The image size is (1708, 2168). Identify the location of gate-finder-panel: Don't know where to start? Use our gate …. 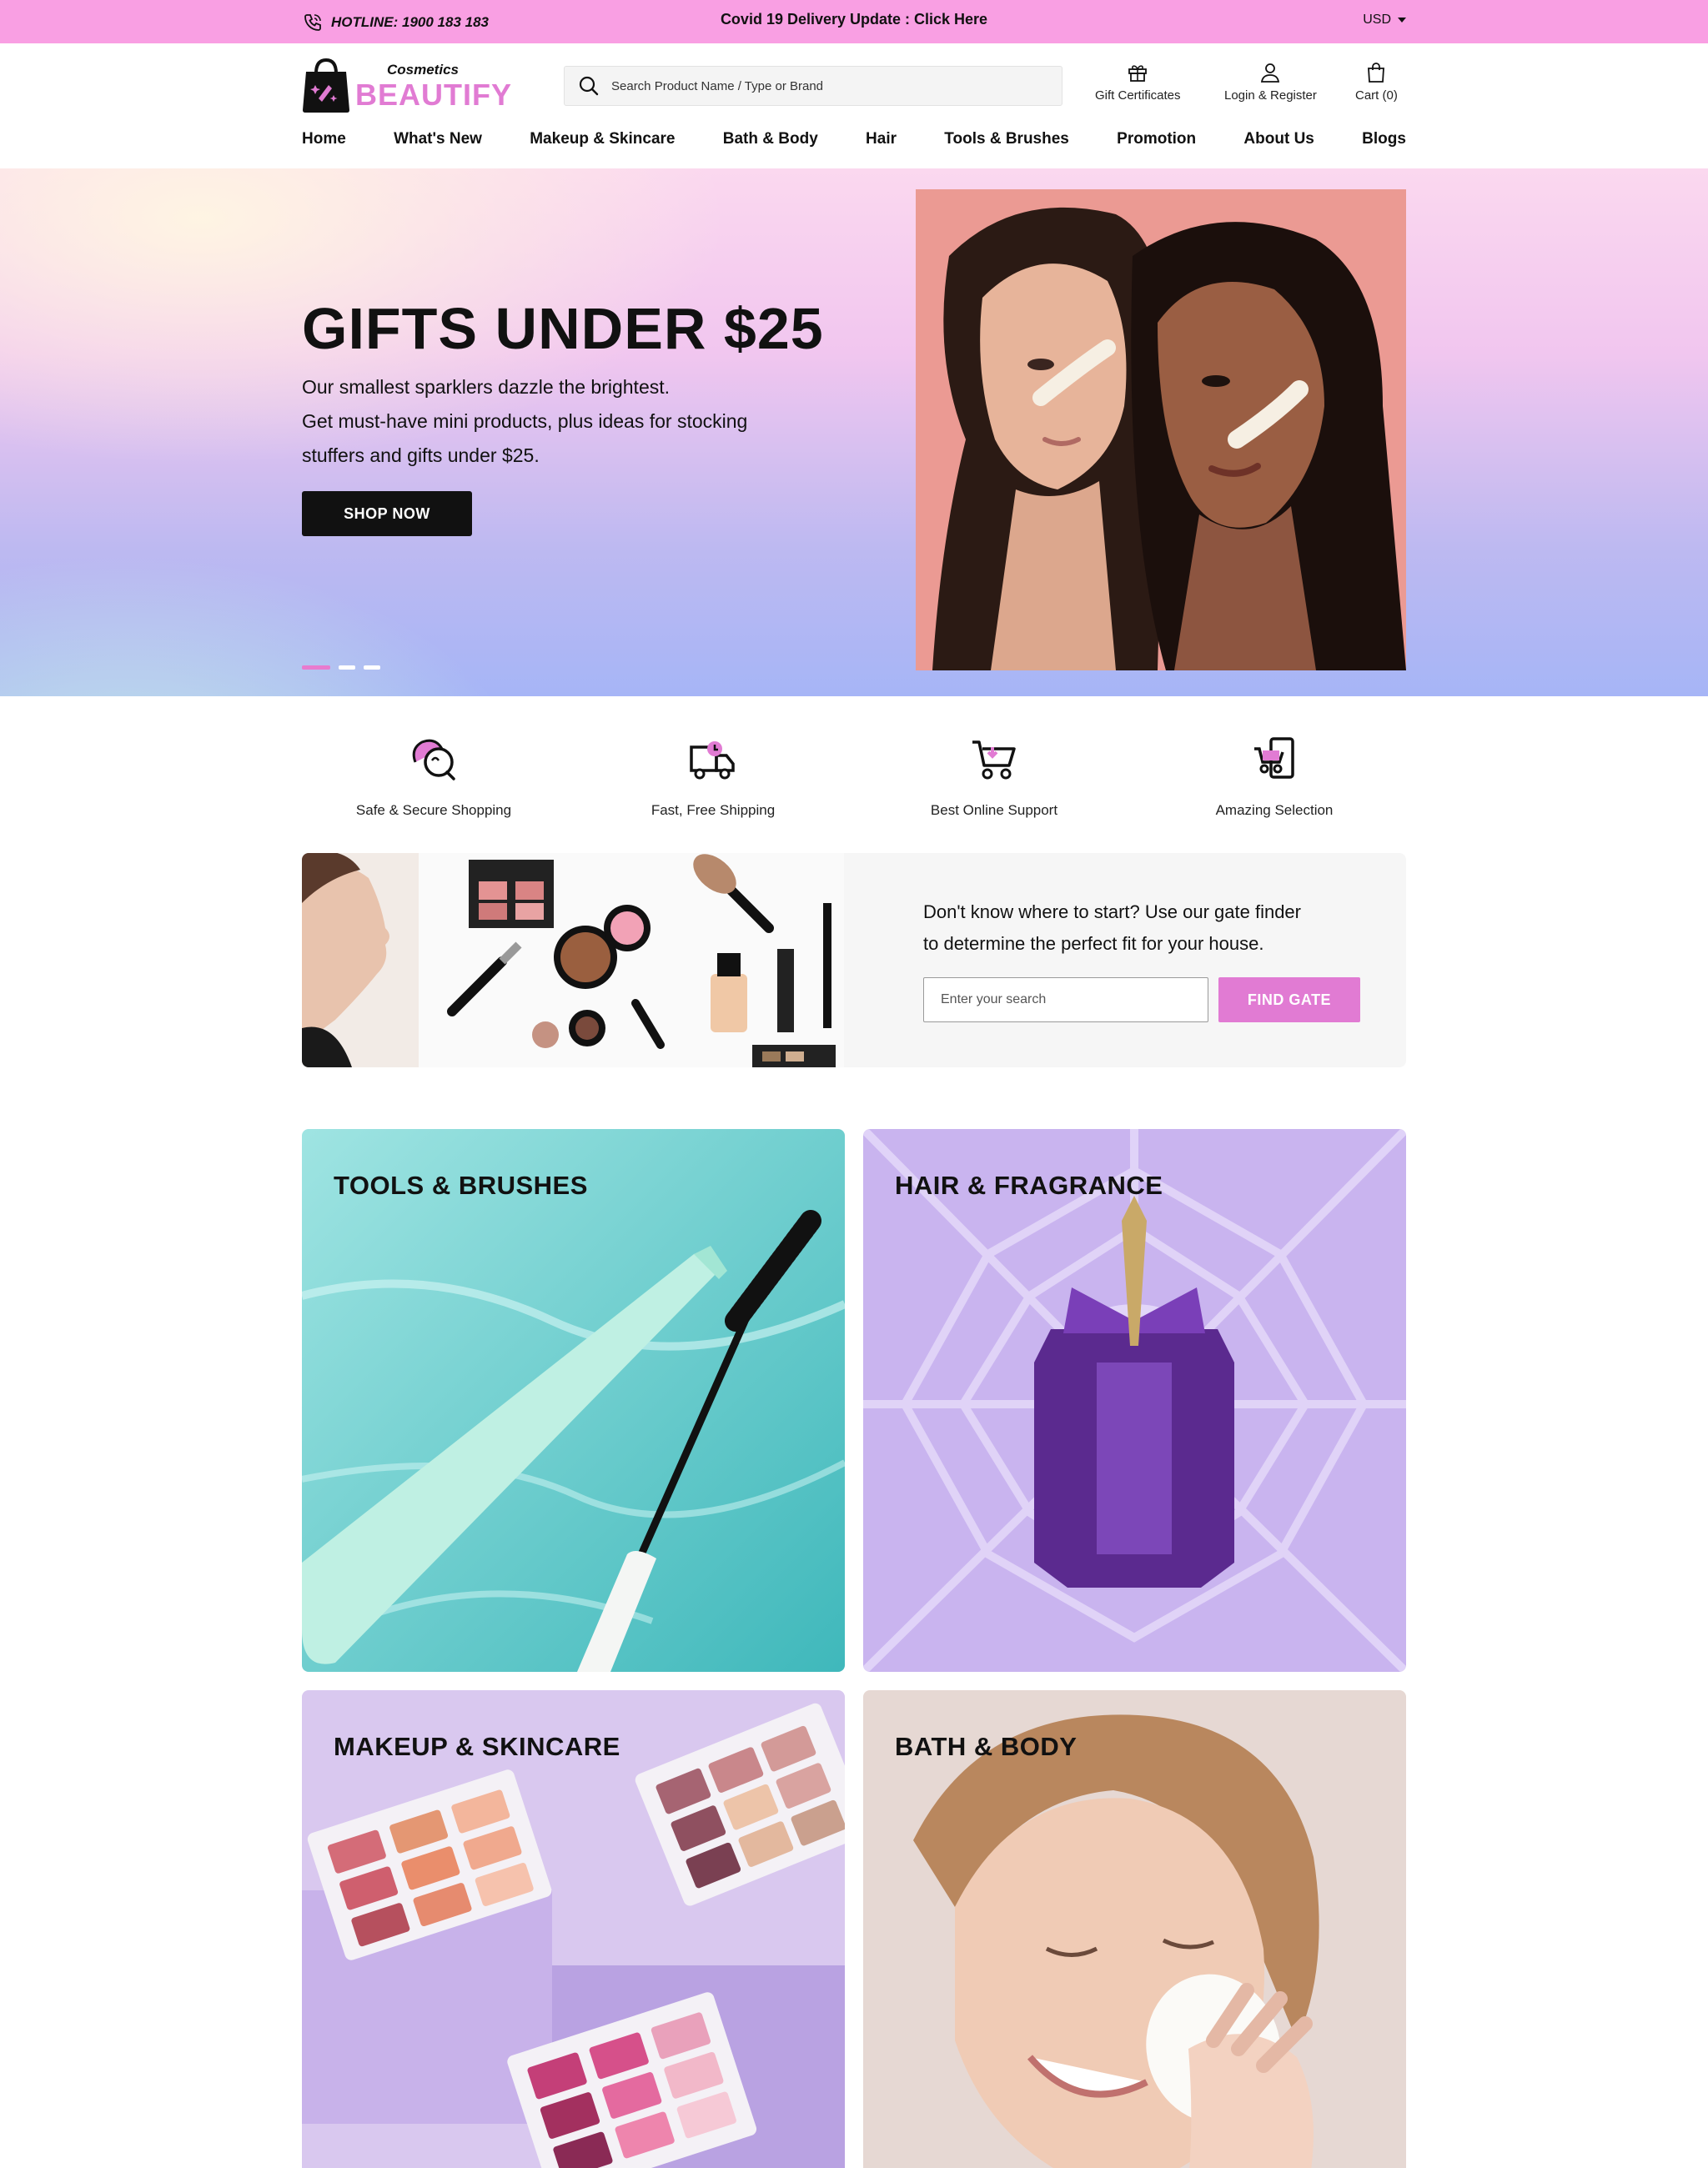
(854, 960).